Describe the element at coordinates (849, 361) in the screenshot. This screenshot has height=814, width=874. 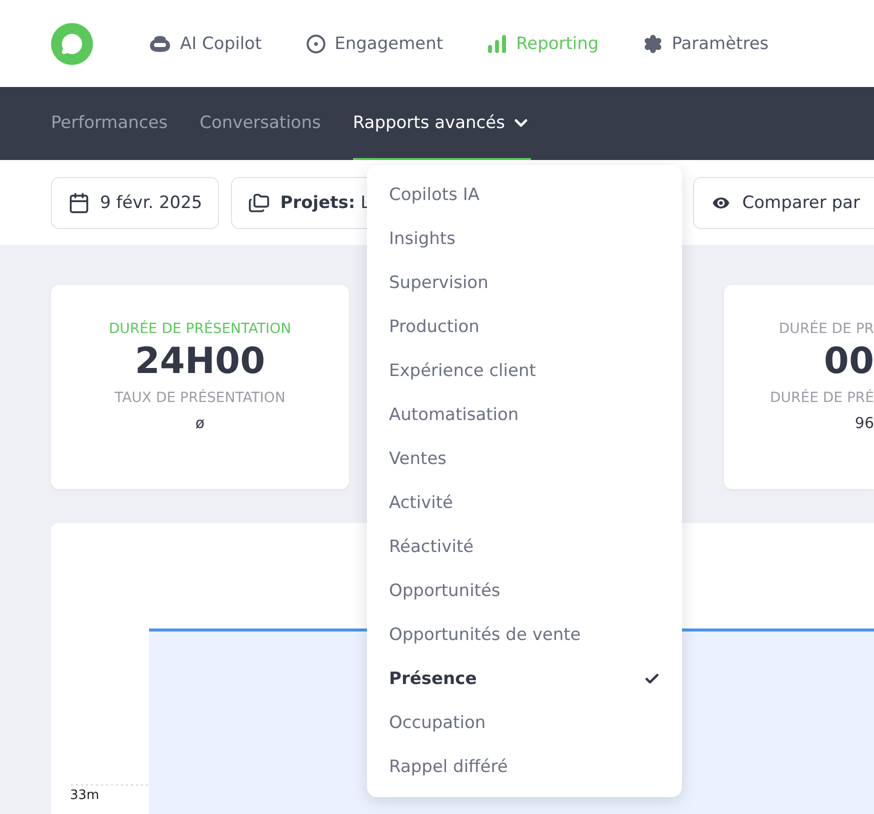
I see `card-value: 00` at that location.